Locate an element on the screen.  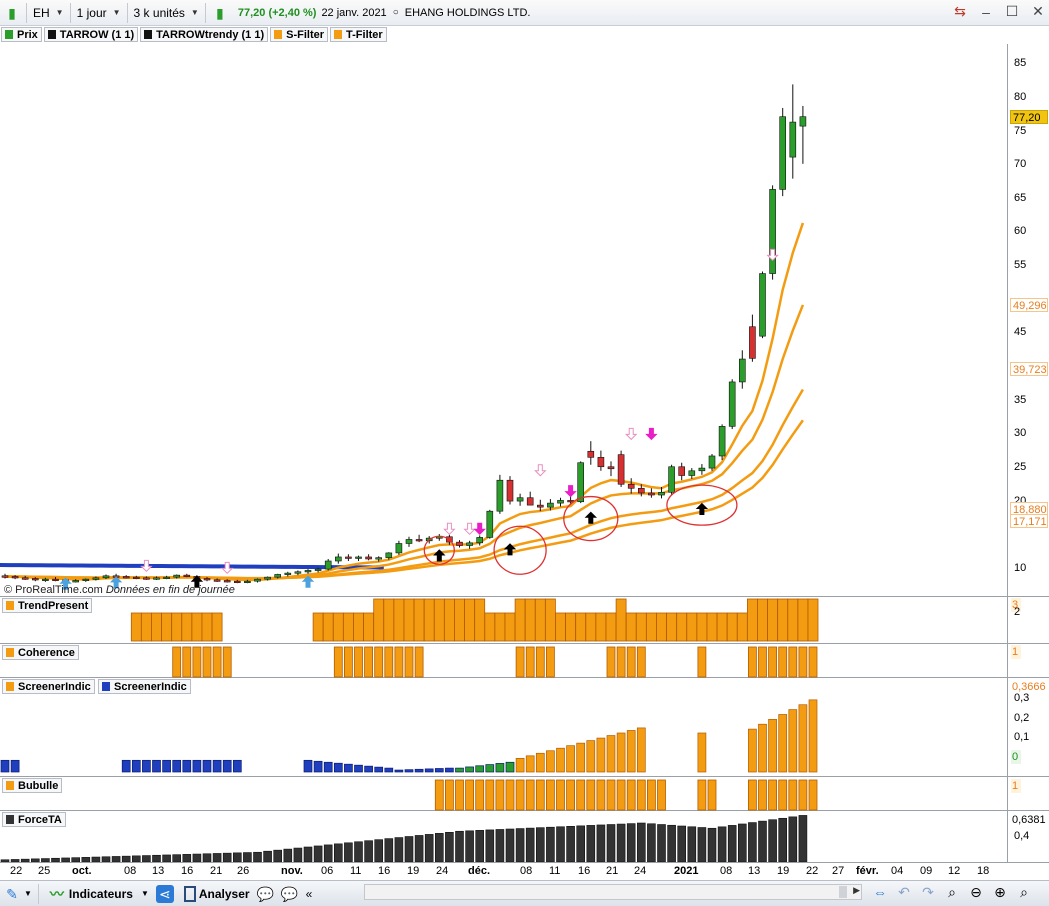
chart-style-icon: ▮ is located at coordinates (220, 13).